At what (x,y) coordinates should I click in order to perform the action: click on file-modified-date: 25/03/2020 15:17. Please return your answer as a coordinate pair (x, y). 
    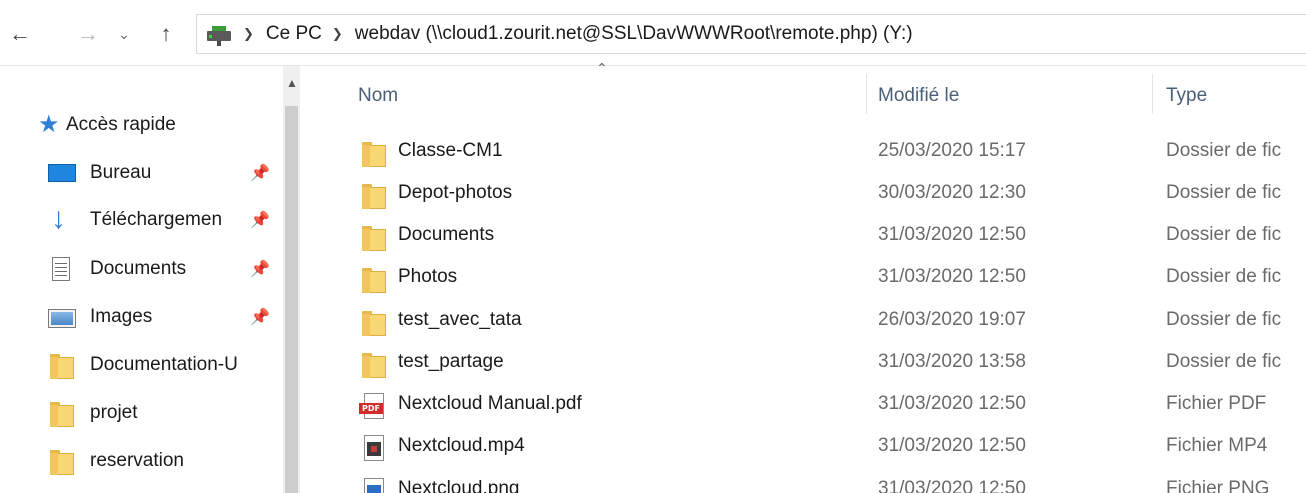
    Looking at the image, I should click on (952, 150).